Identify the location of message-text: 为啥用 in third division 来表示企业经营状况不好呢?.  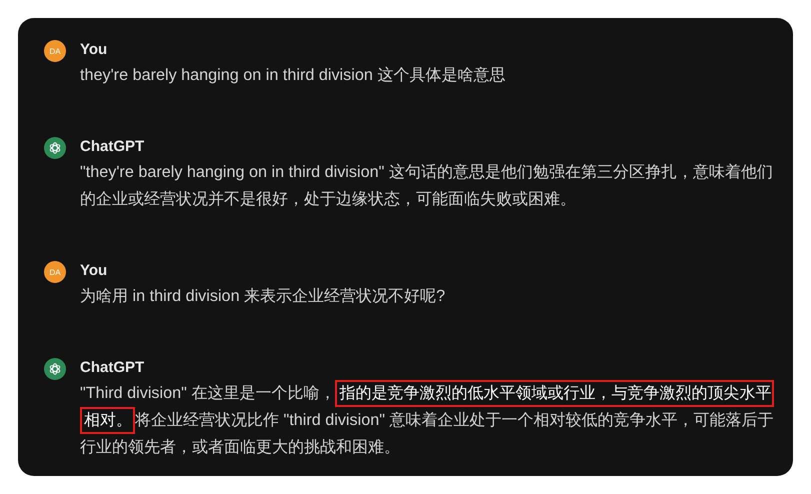
(263, 296).